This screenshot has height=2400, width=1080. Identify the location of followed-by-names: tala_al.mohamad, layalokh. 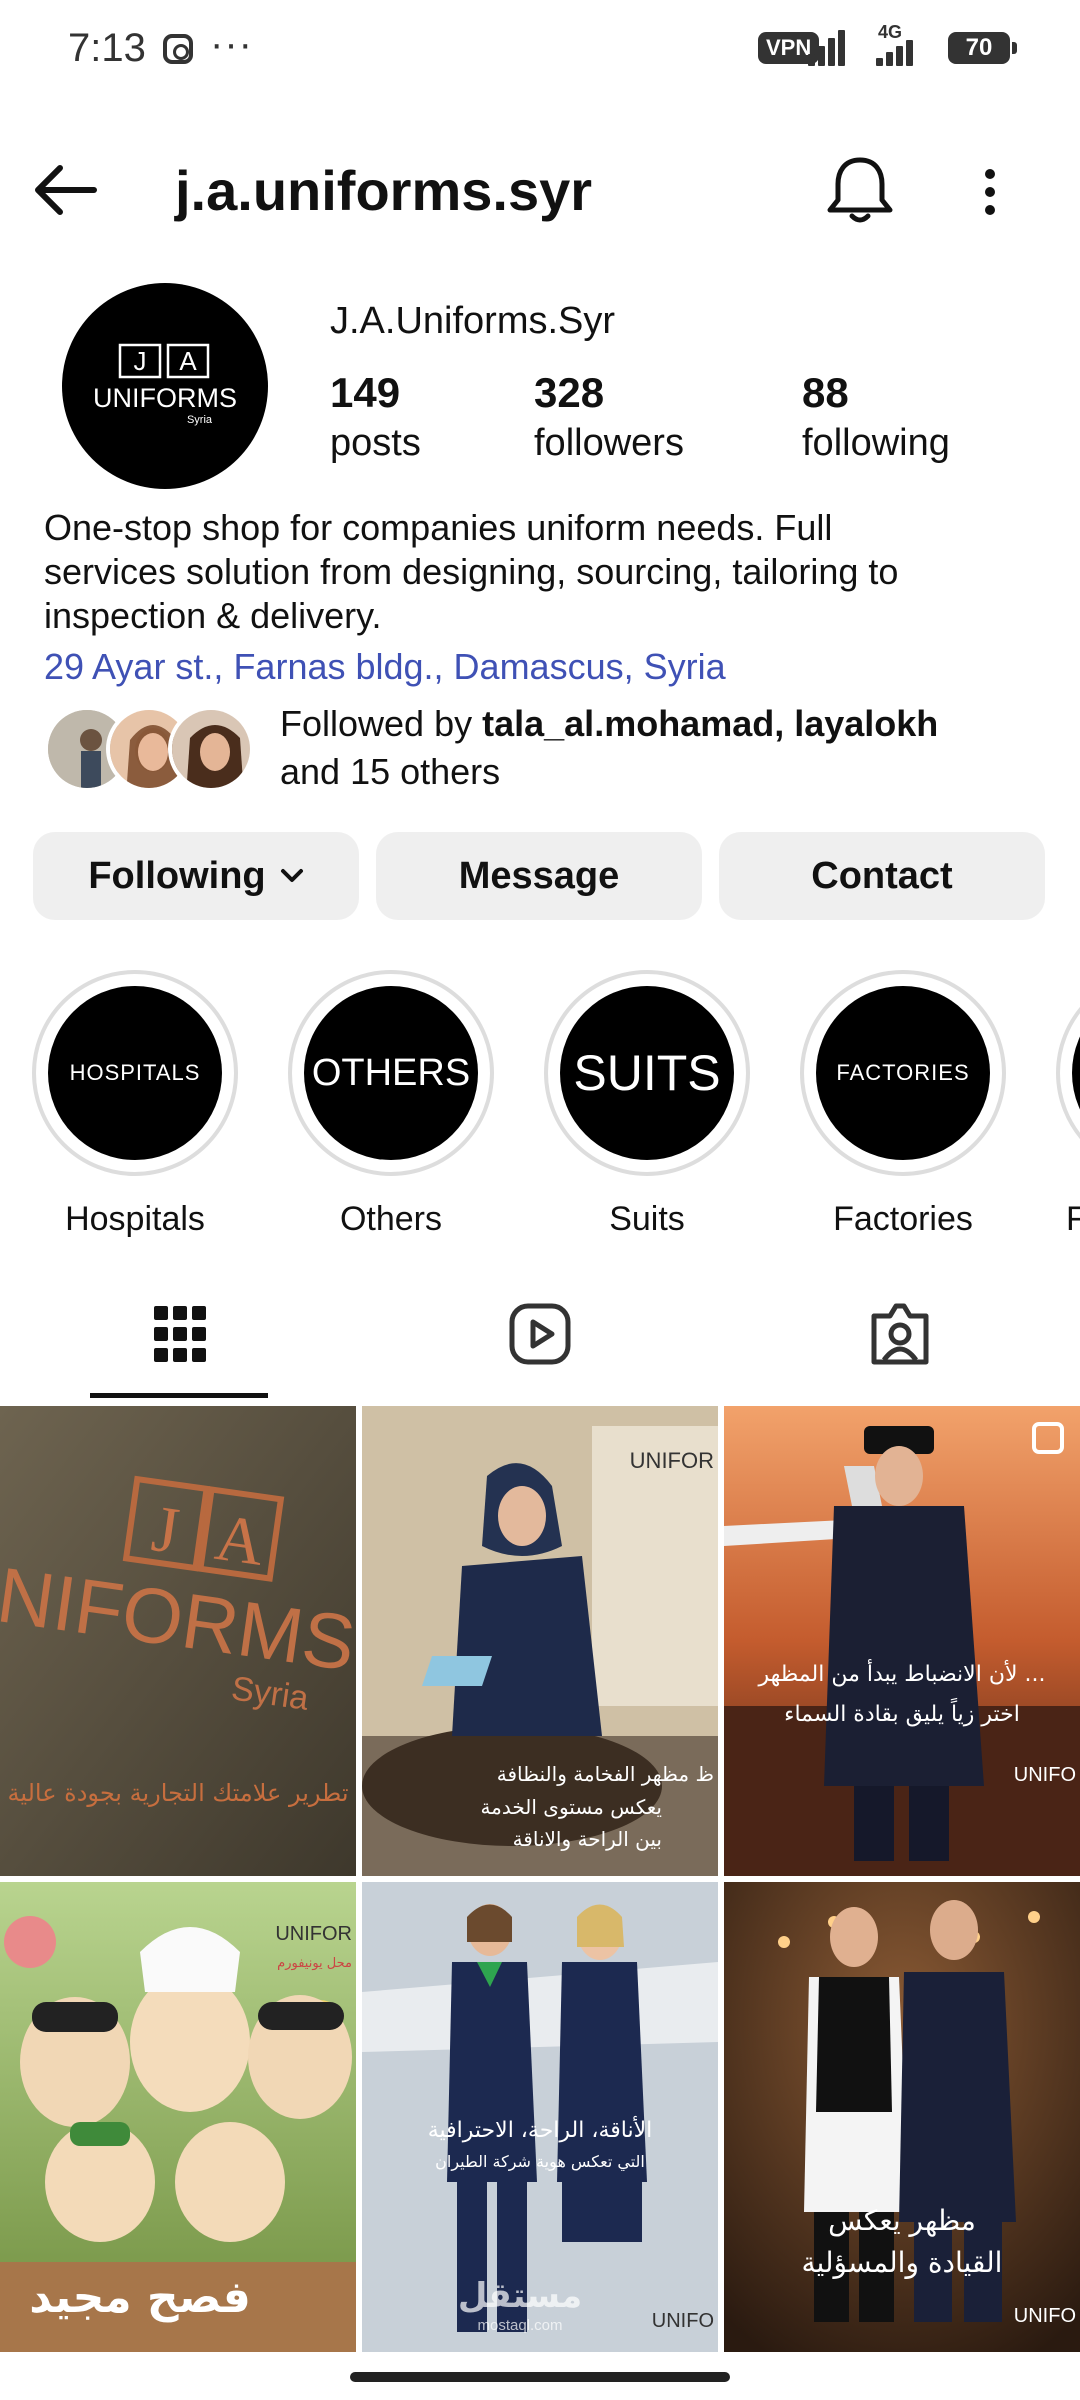
(710, 723).